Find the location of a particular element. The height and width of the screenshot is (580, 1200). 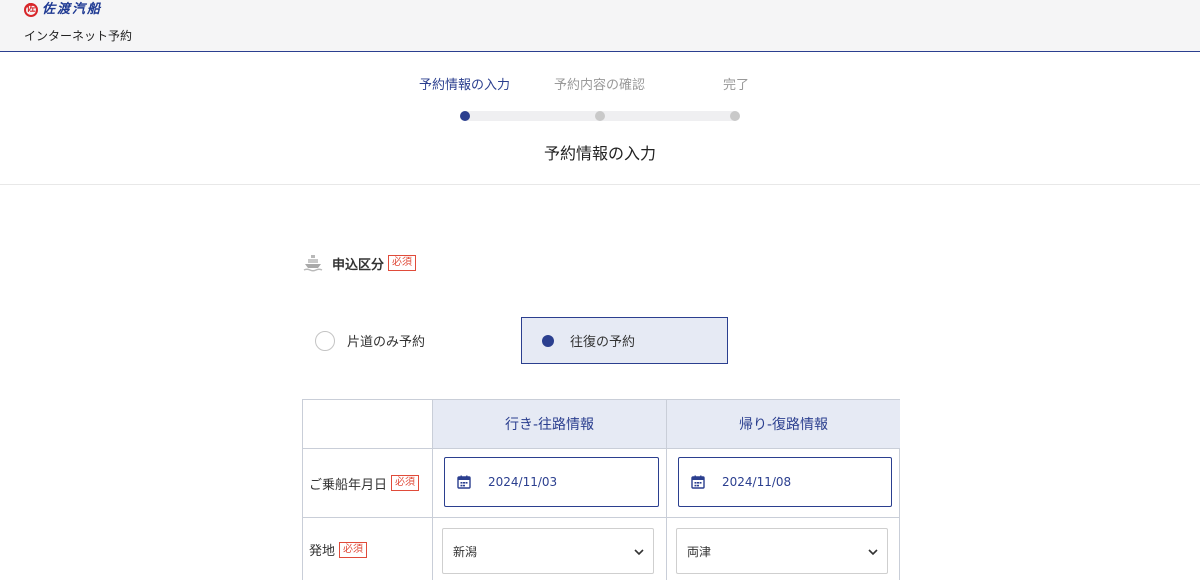

logo-text: 佐渡汽船 is located at coordinates (72, 9).